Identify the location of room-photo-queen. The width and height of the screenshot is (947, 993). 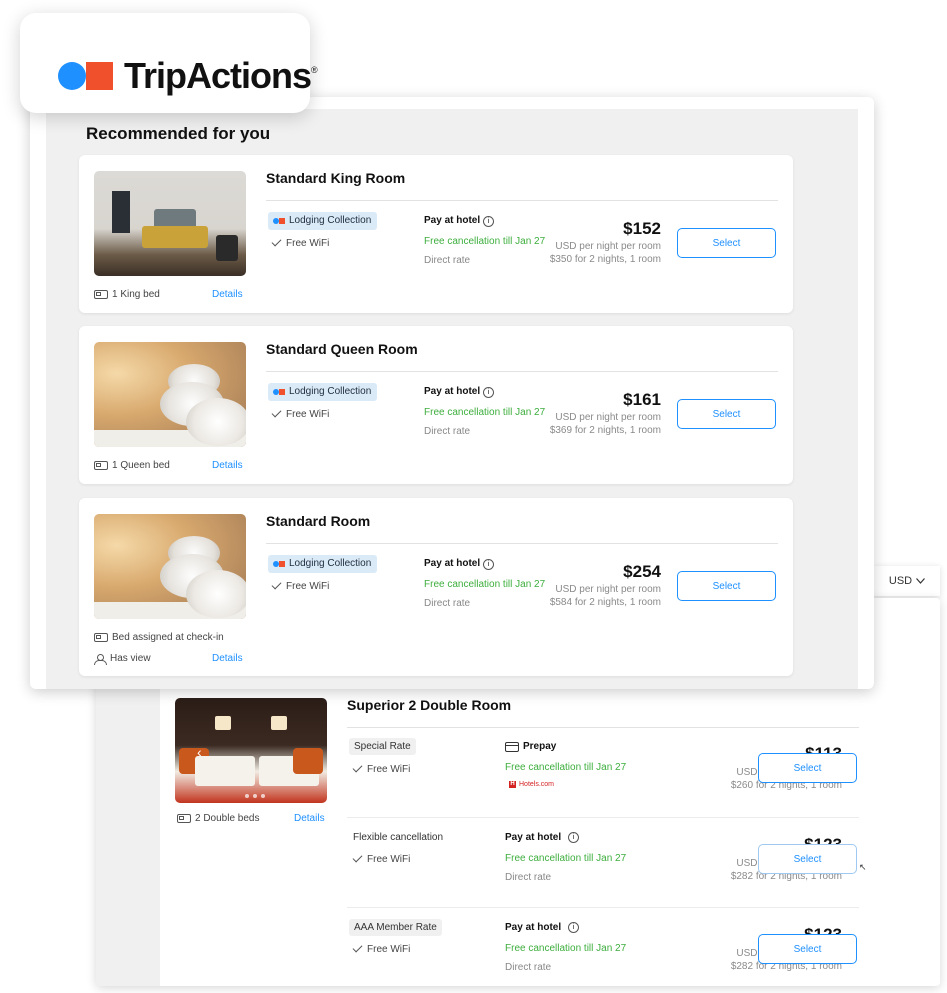
(170, 394).